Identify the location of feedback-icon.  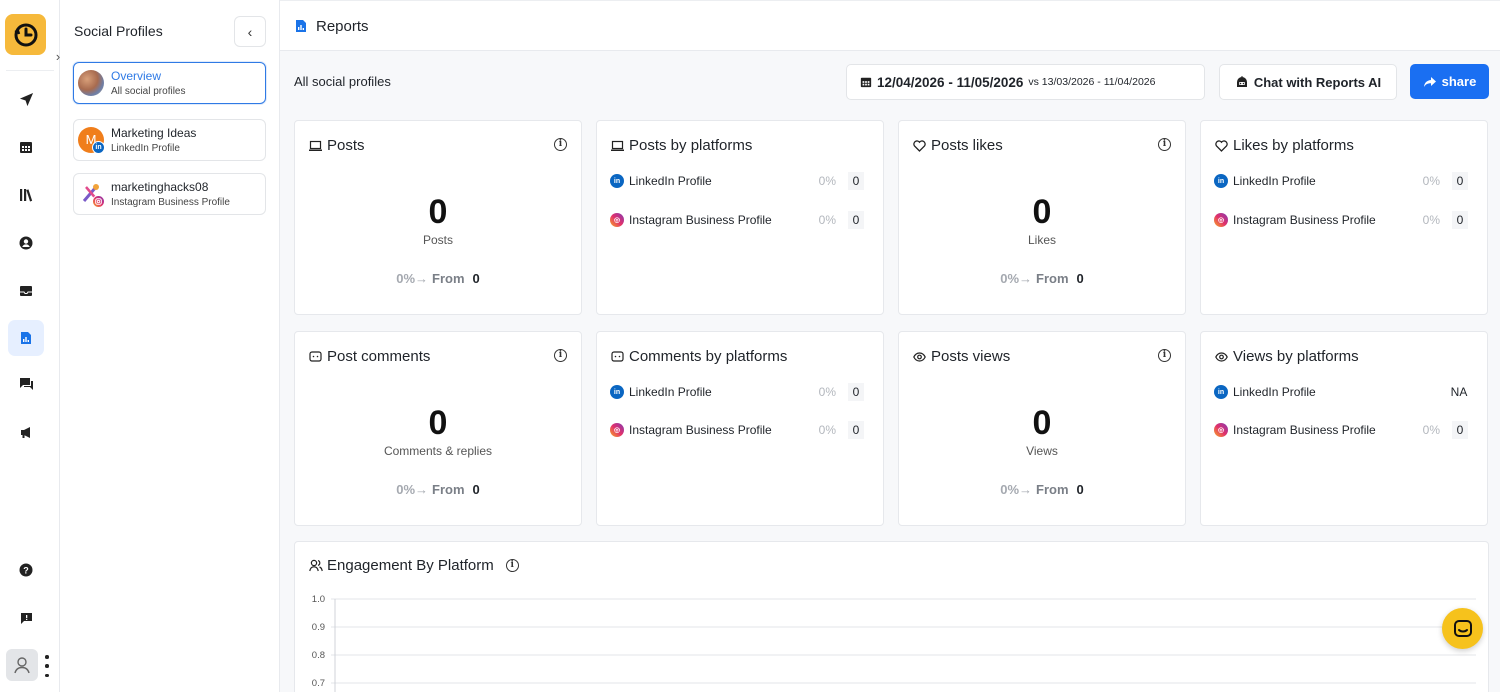
(26, 618).